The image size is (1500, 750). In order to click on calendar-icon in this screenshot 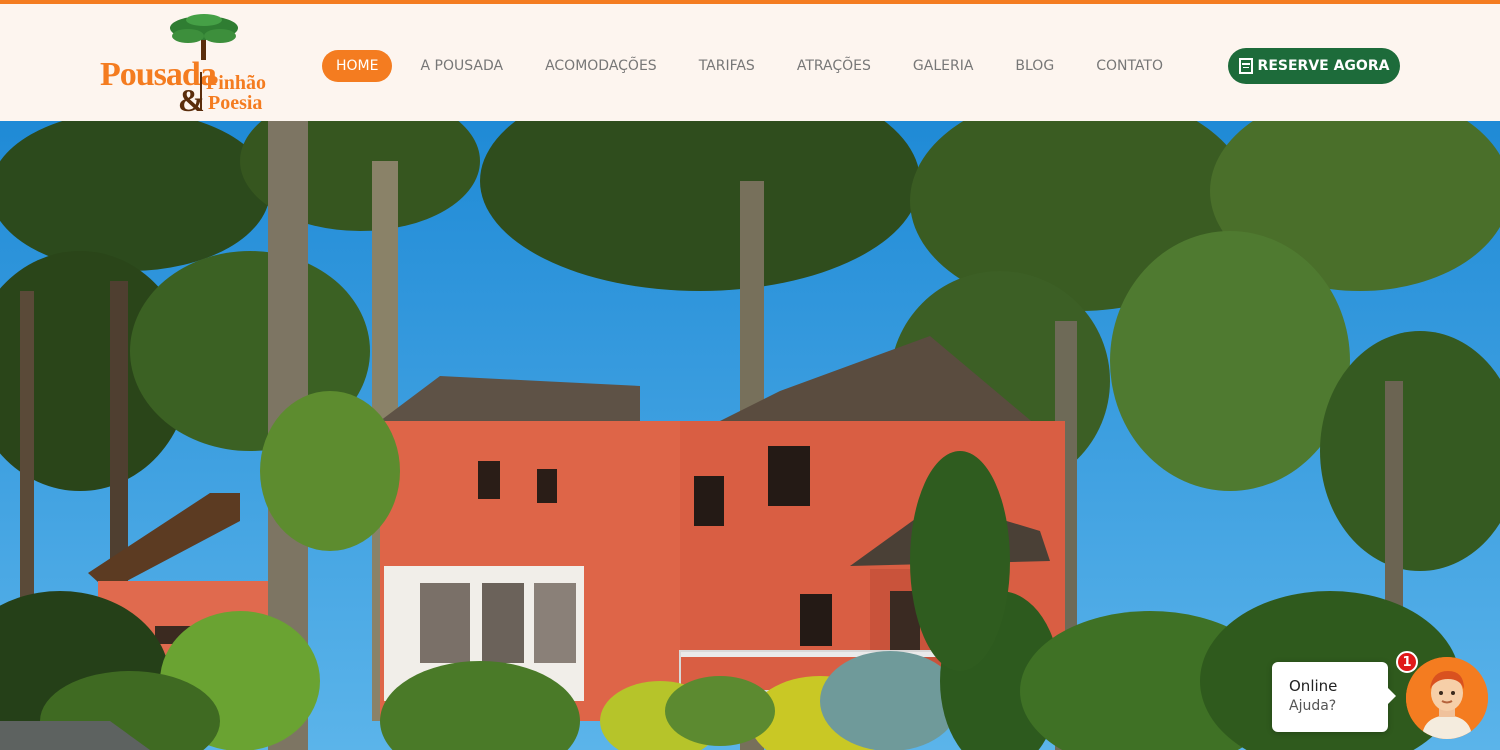, I will do `click(1245, 66)`.